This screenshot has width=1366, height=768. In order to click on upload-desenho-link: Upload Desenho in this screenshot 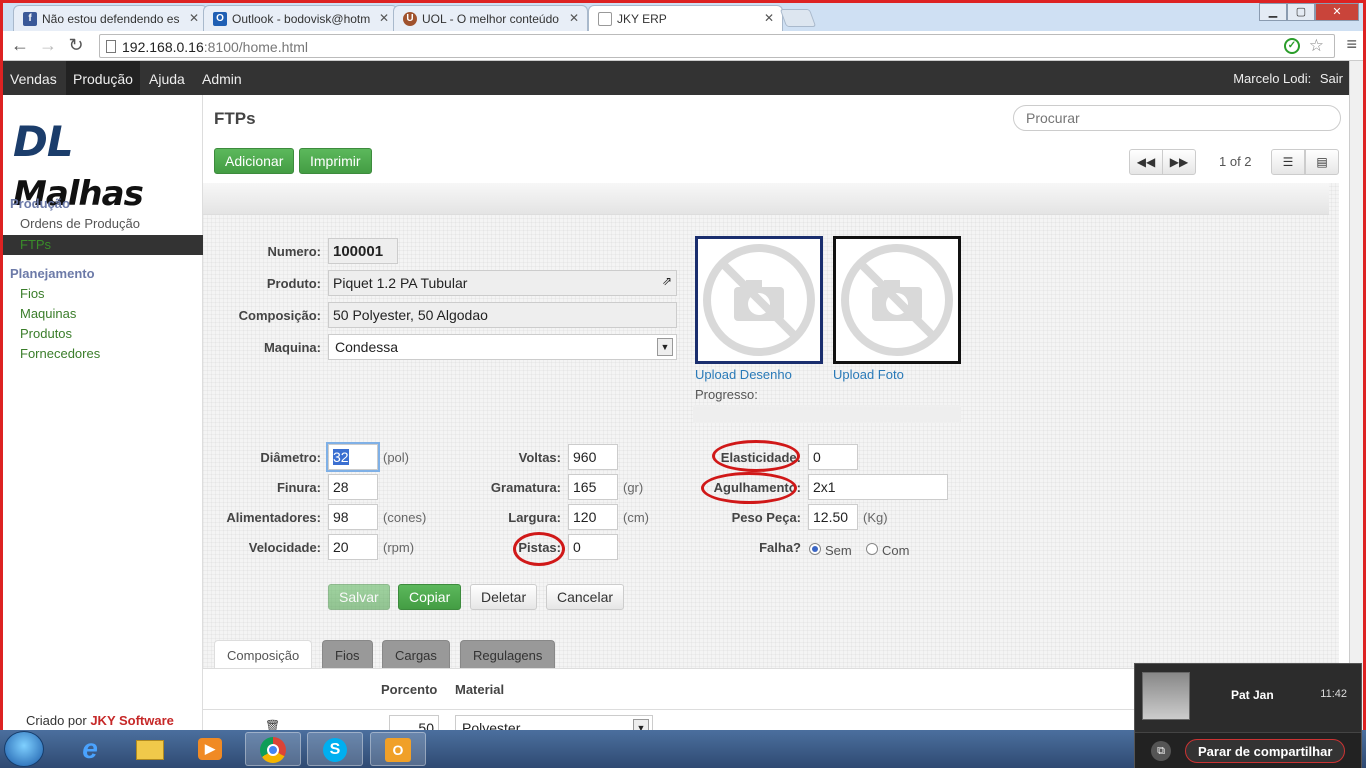, I will do `click(743, 374)`.